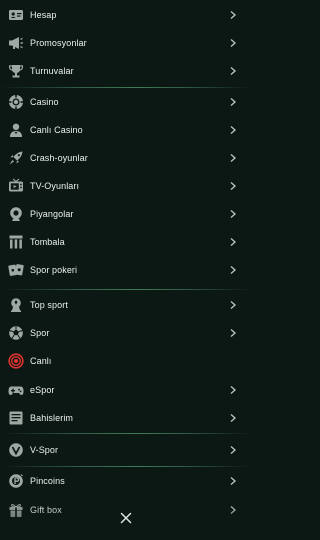 The image size is (320, 540). Describe the element at coordinates (16, 333) in the screenshot. I see `soccer-ball-icon` at that location.